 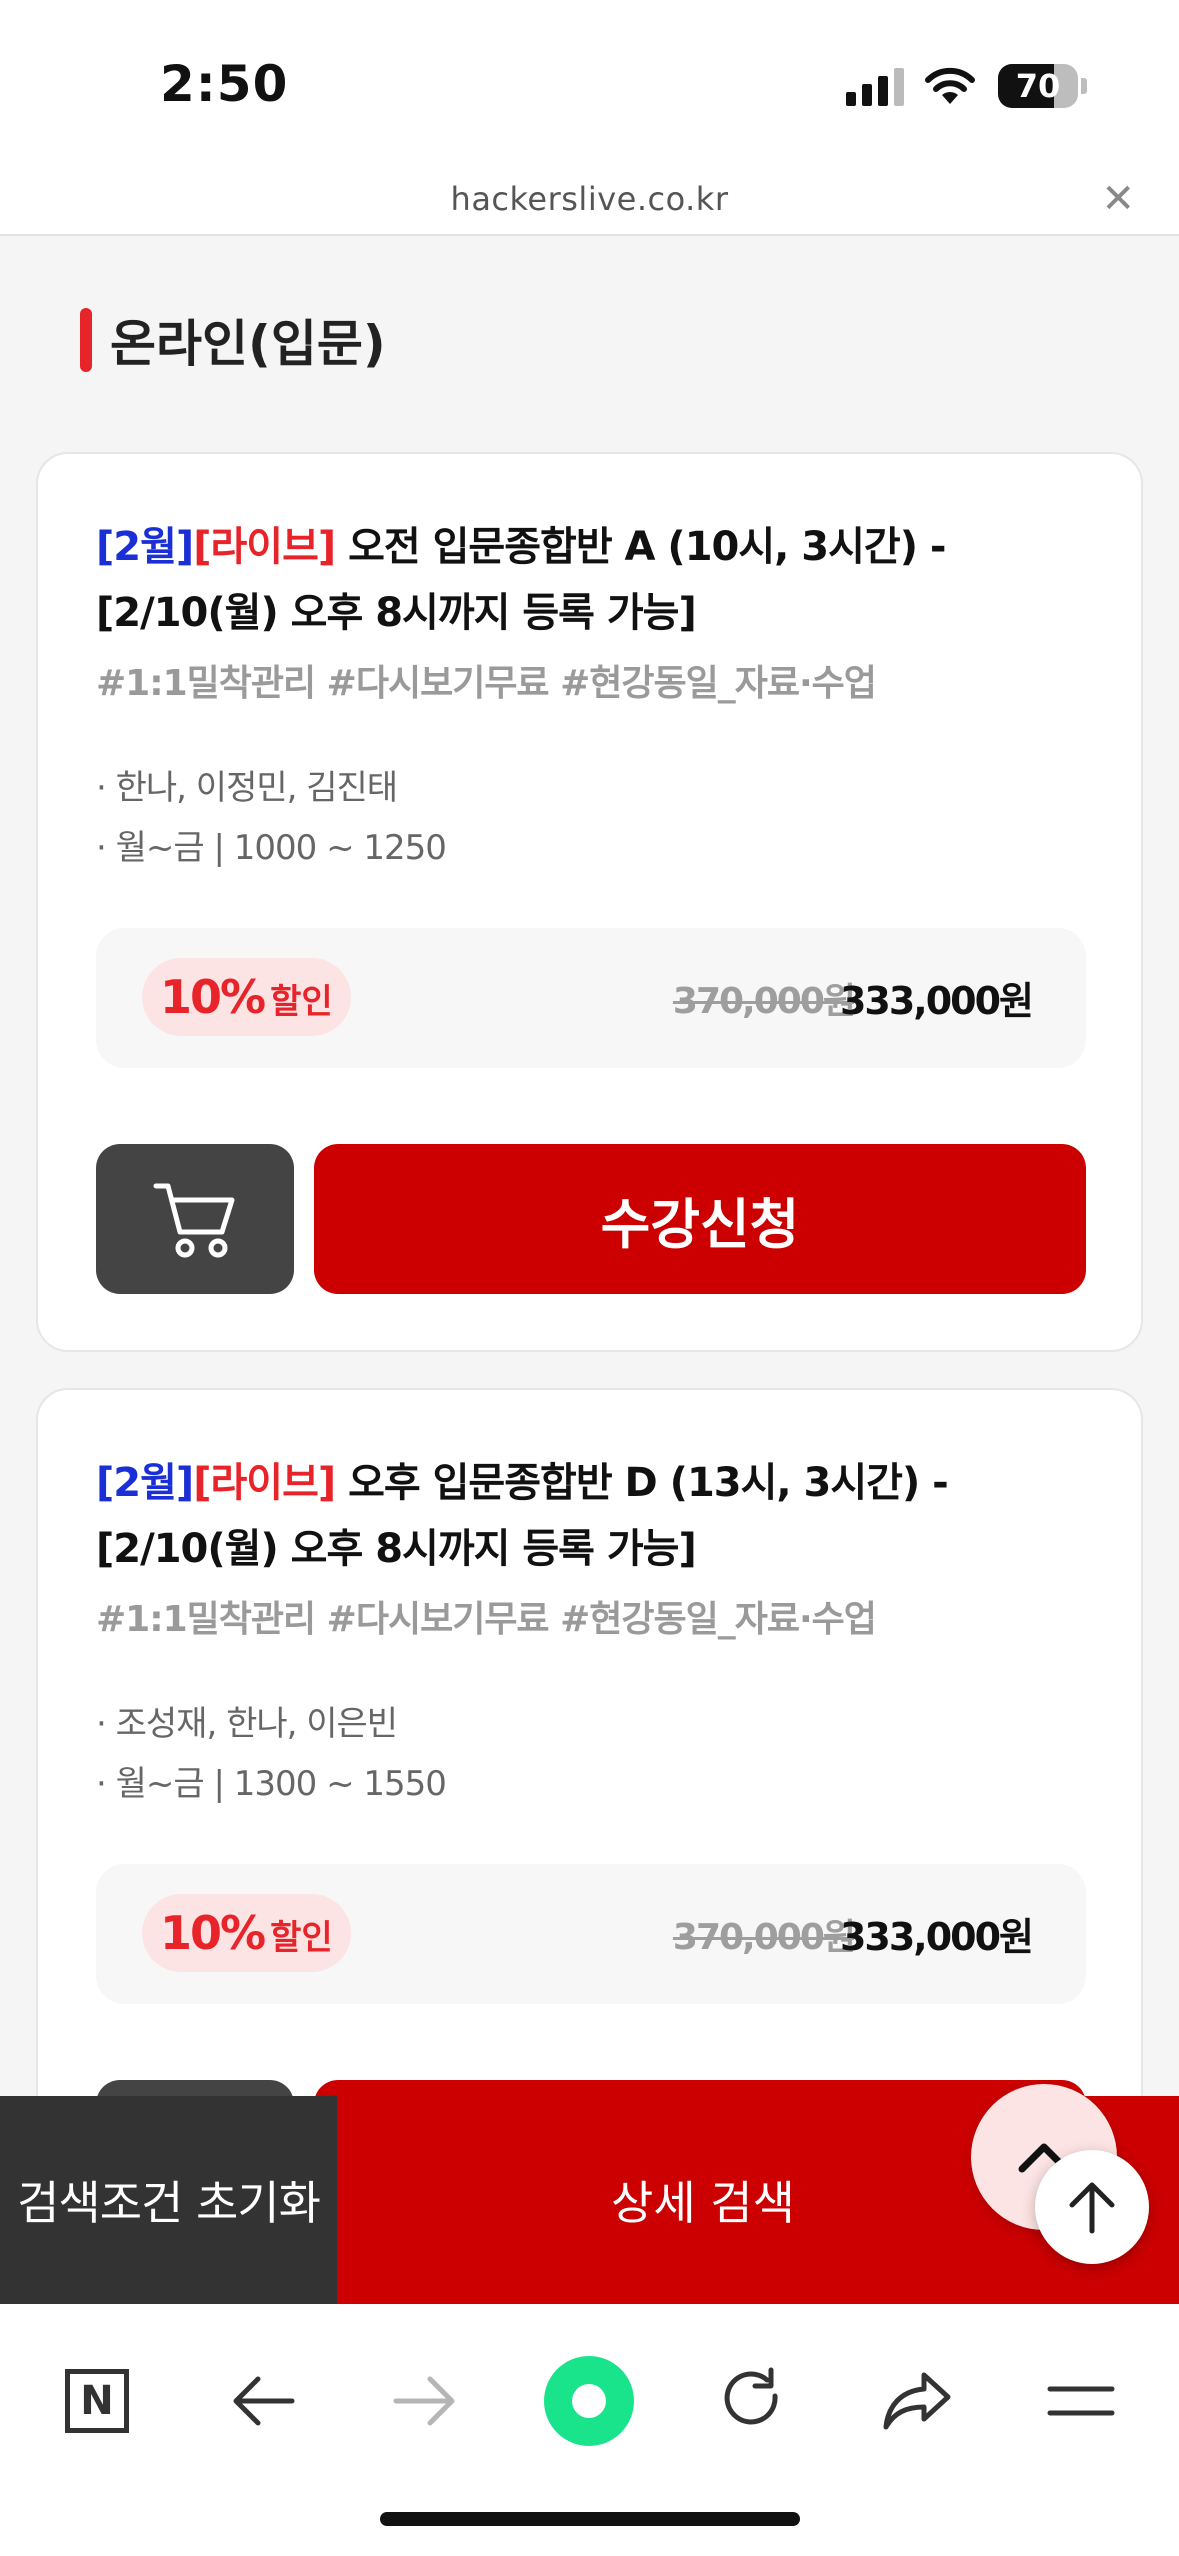 What do you see at coordinates (589, 85) in the screenshot?
I see `status-bar: 2:50 70` at bounding box center [589, 85].